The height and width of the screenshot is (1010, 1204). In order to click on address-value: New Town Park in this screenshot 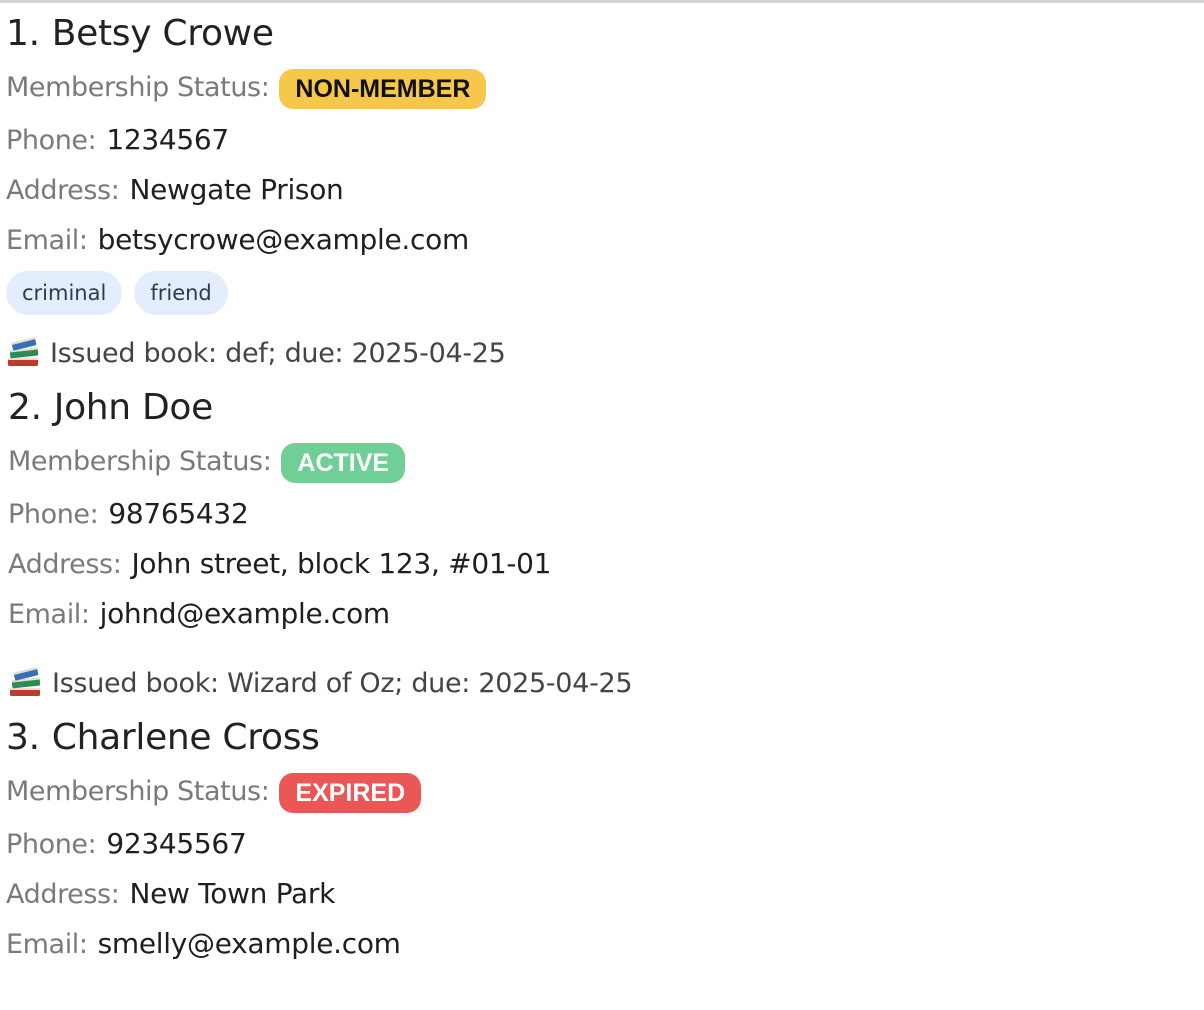, I will do `click(232, 893)`.